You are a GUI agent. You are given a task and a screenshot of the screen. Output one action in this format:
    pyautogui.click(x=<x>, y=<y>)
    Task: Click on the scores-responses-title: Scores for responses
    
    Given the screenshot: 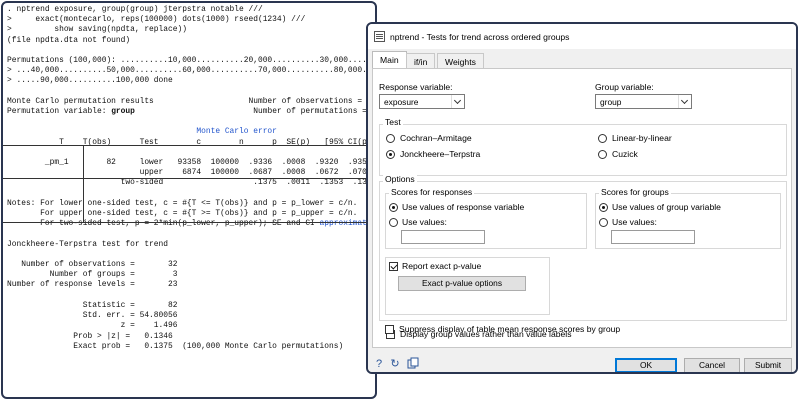 What is the action you would take?
    pyautogui.click(x=432, y=192)
    